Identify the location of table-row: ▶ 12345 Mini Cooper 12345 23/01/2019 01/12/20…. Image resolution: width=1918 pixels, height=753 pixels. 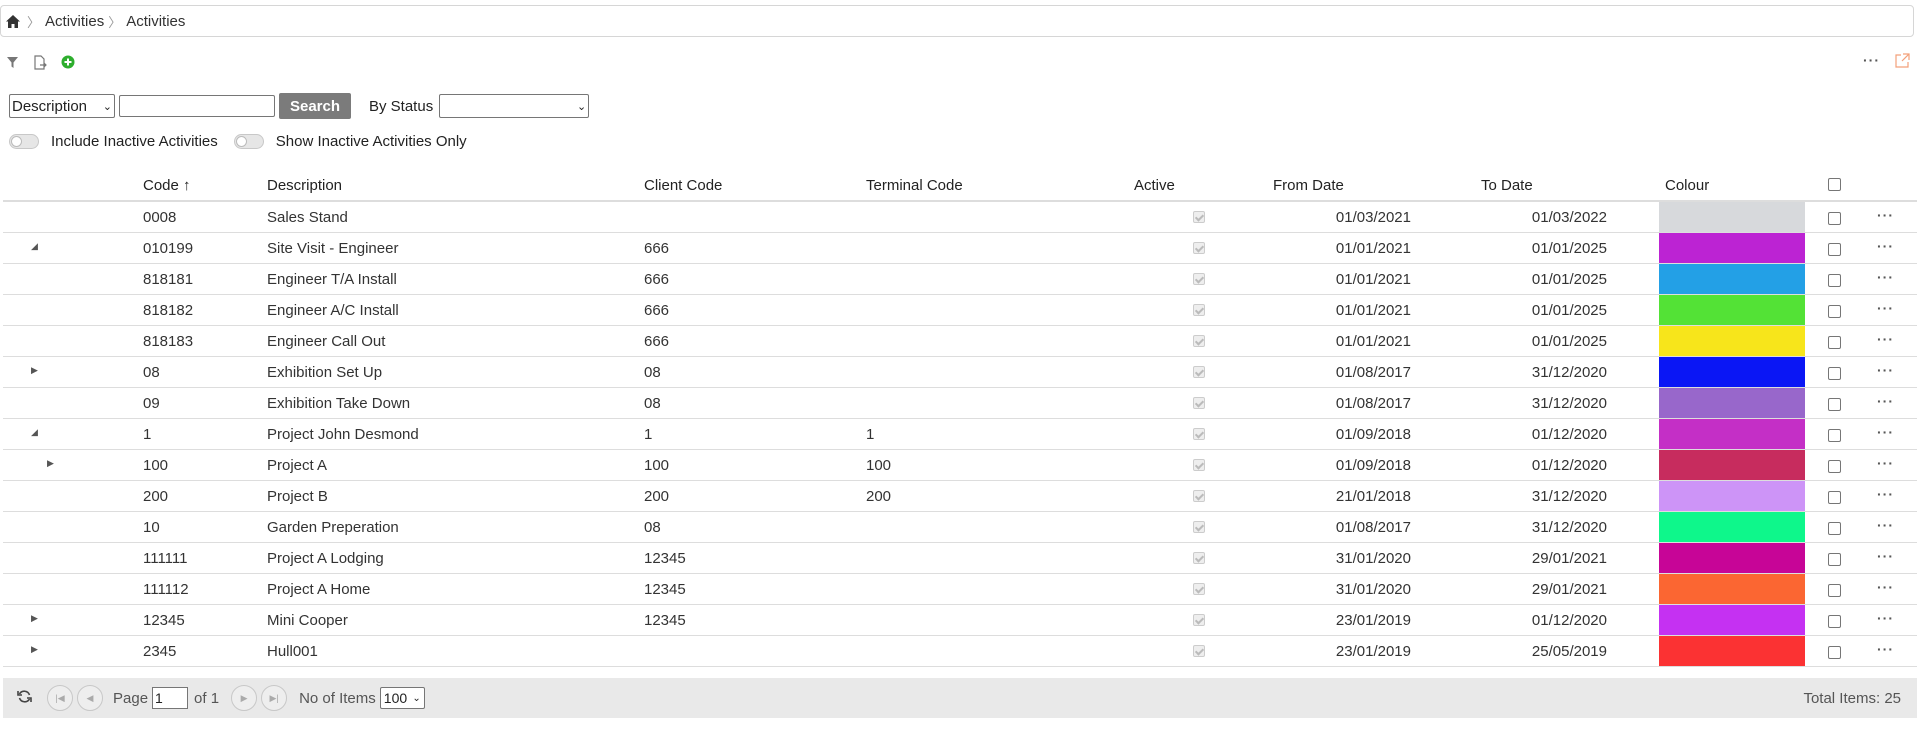
(960, 620).